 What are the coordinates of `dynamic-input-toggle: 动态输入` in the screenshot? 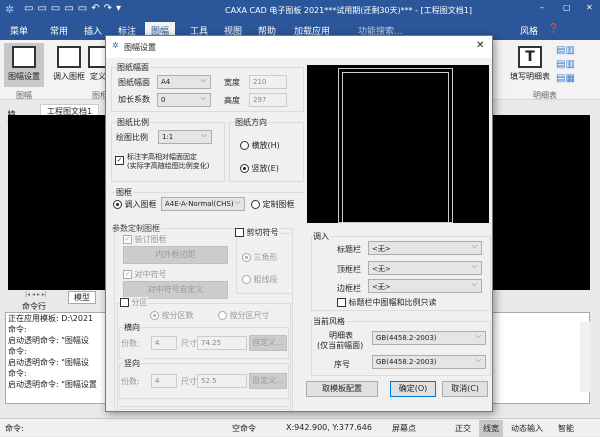 It's located at (527, 428).